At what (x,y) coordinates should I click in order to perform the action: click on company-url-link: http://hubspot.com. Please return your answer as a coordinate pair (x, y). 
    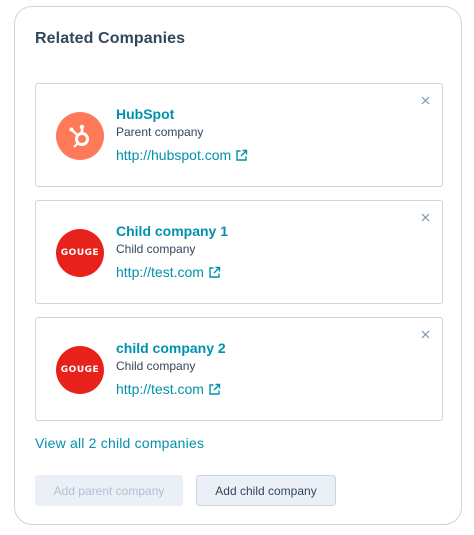
    Looking at the image, I should click on (182, 155).